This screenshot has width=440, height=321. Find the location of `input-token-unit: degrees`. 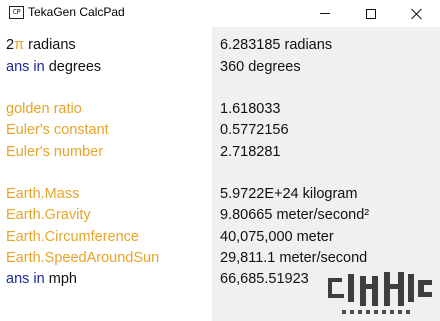

input-token-unit: degrees is located at coordinates (75, 67).